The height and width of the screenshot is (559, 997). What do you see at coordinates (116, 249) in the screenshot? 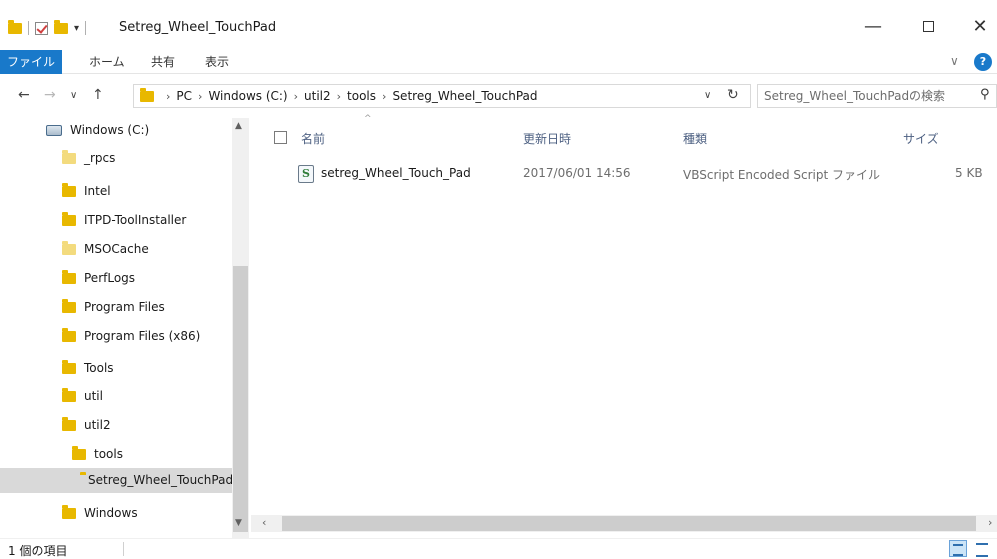
I see `nav-item-label: MSOCache` at bounding box center [116, 249].